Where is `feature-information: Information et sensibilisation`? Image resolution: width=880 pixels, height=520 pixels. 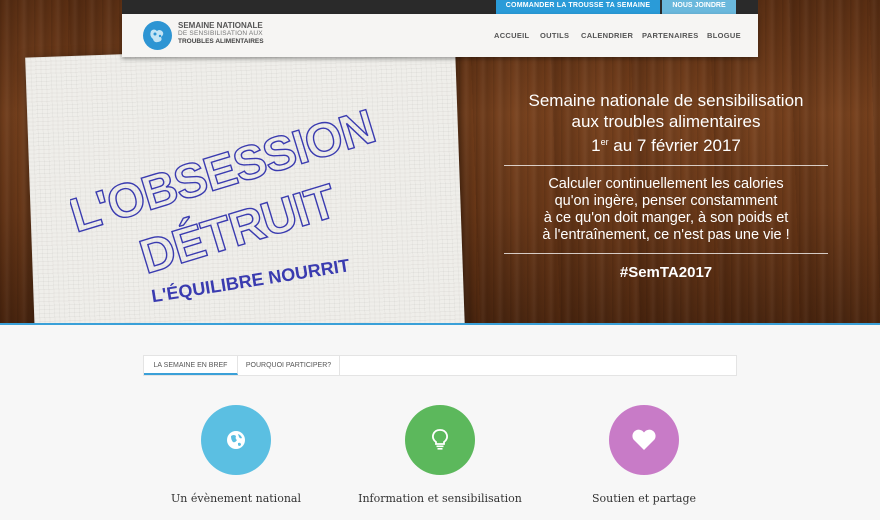 feature-information: Information et sensibilisation is located at coordinates (440, 455).